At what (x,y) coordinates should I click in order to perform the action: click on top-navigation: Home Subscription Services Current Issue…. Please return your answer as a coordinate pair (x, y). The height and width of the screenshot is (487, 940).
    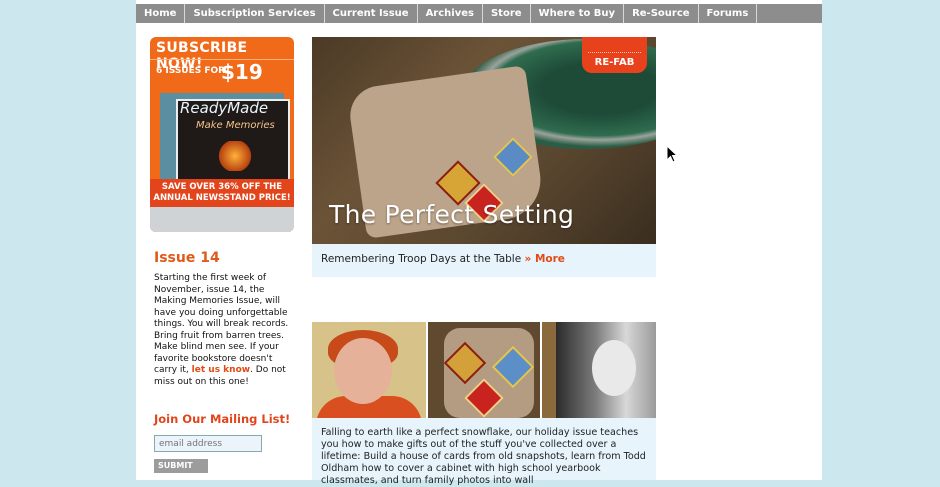
    Looking at the image, I should click on (479, 13).